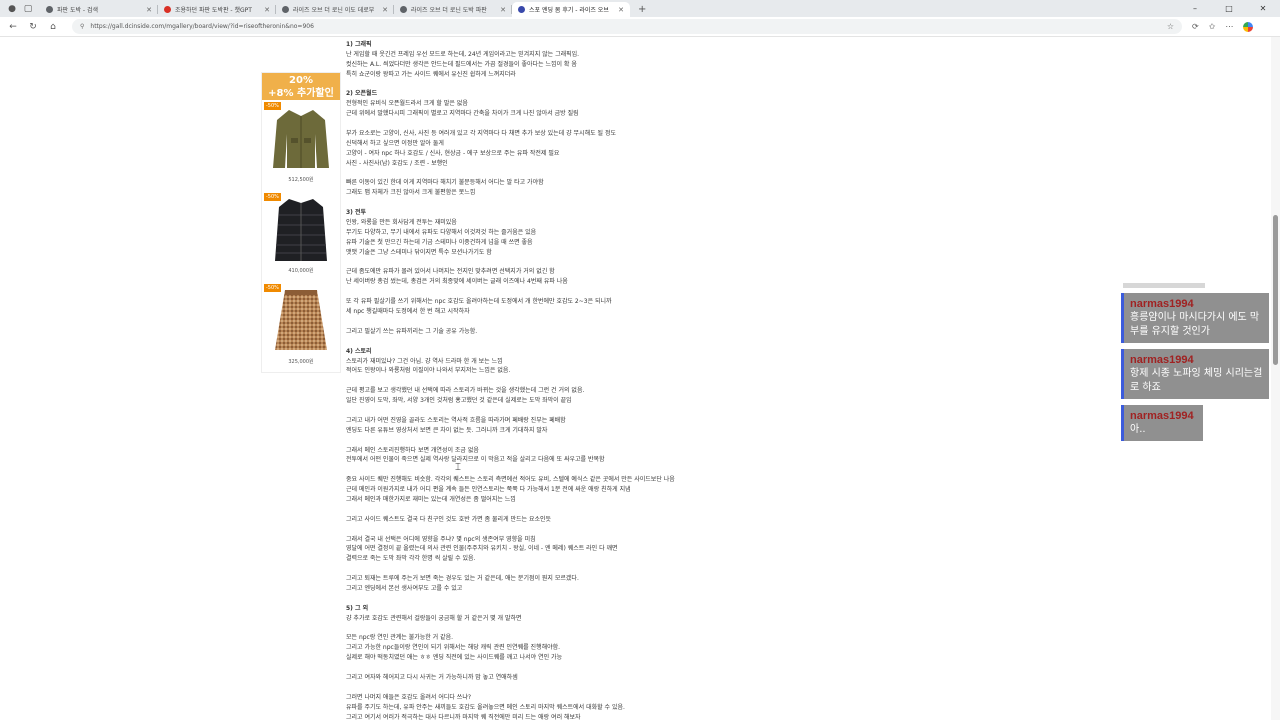 This screenshot has width=1280, height=720. What do you see at coordinates (301, 362) in the screenshot?
I see `product-price: 325,000원` at bounding box center [301, 362].